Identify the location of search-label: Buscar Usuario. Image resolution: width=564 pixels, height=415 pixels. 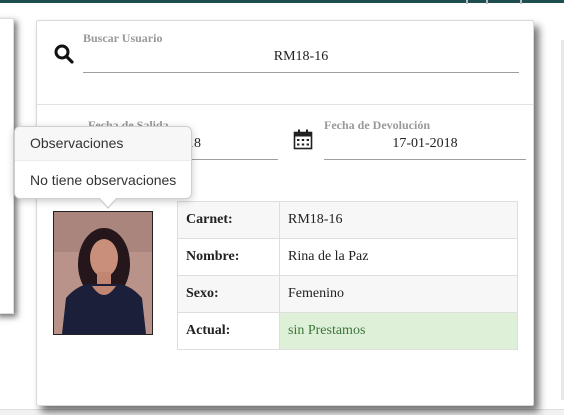
(123, 38).